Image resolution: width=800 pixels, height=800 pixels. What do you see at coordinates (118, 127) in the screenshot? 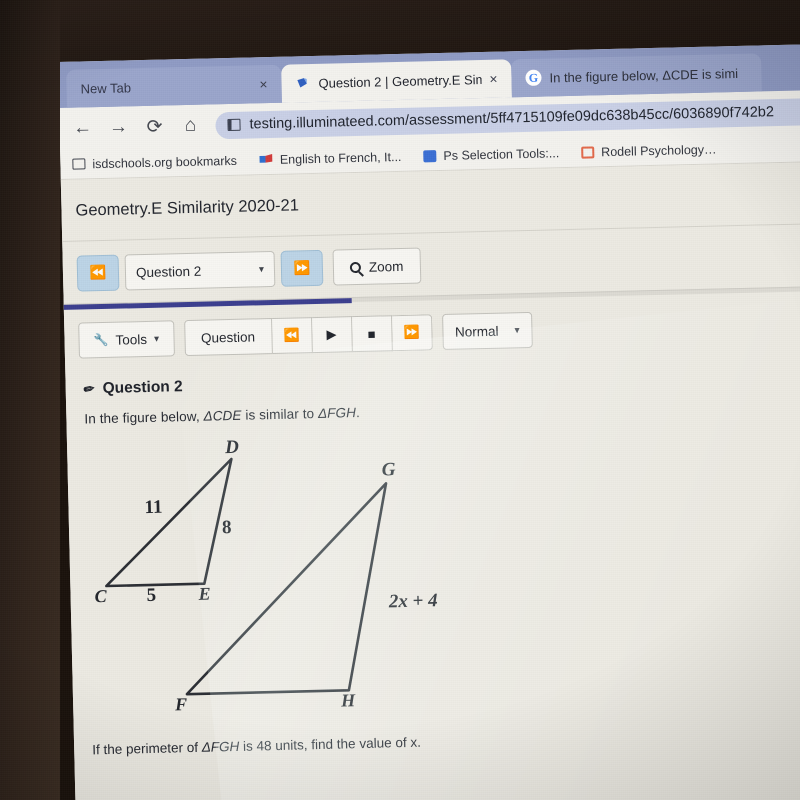
I see `forward-icon: →` at bounding box center [118, 127].